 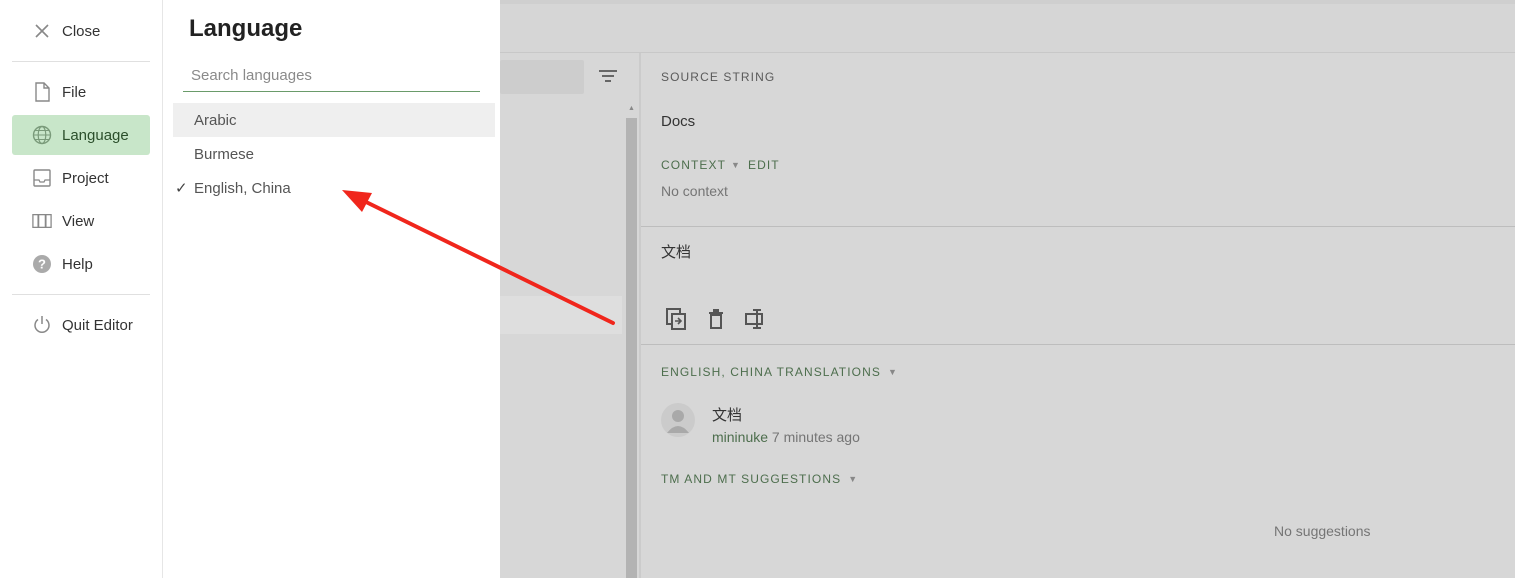 I want to click on nav-language-label: Language, so click(x=95, y=135).